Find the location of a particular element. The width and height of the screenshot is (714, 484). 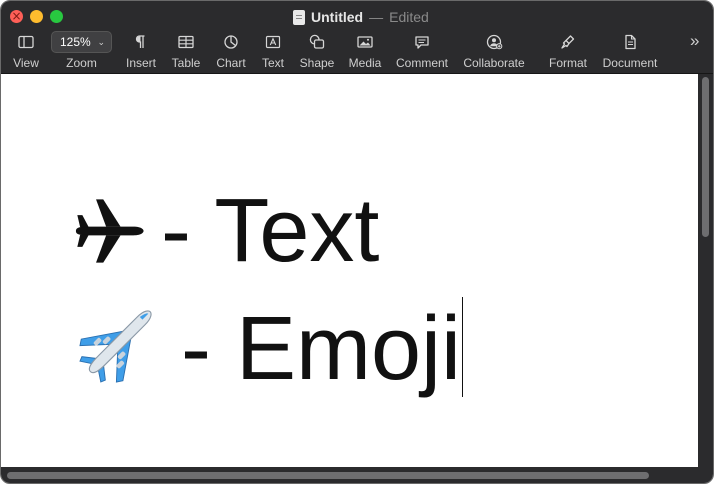

vertical-scrollbar is located at coordinates (705, 270).